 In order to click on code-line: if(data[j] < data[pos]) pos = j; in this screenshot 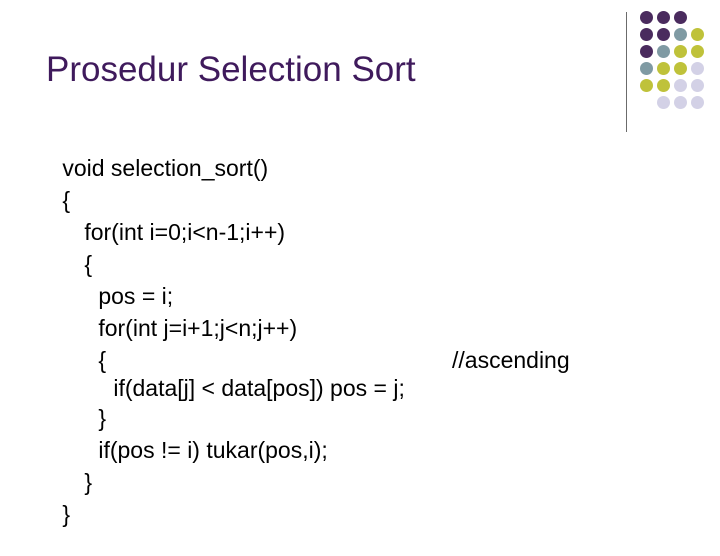, I will do `click(240, 373)`.